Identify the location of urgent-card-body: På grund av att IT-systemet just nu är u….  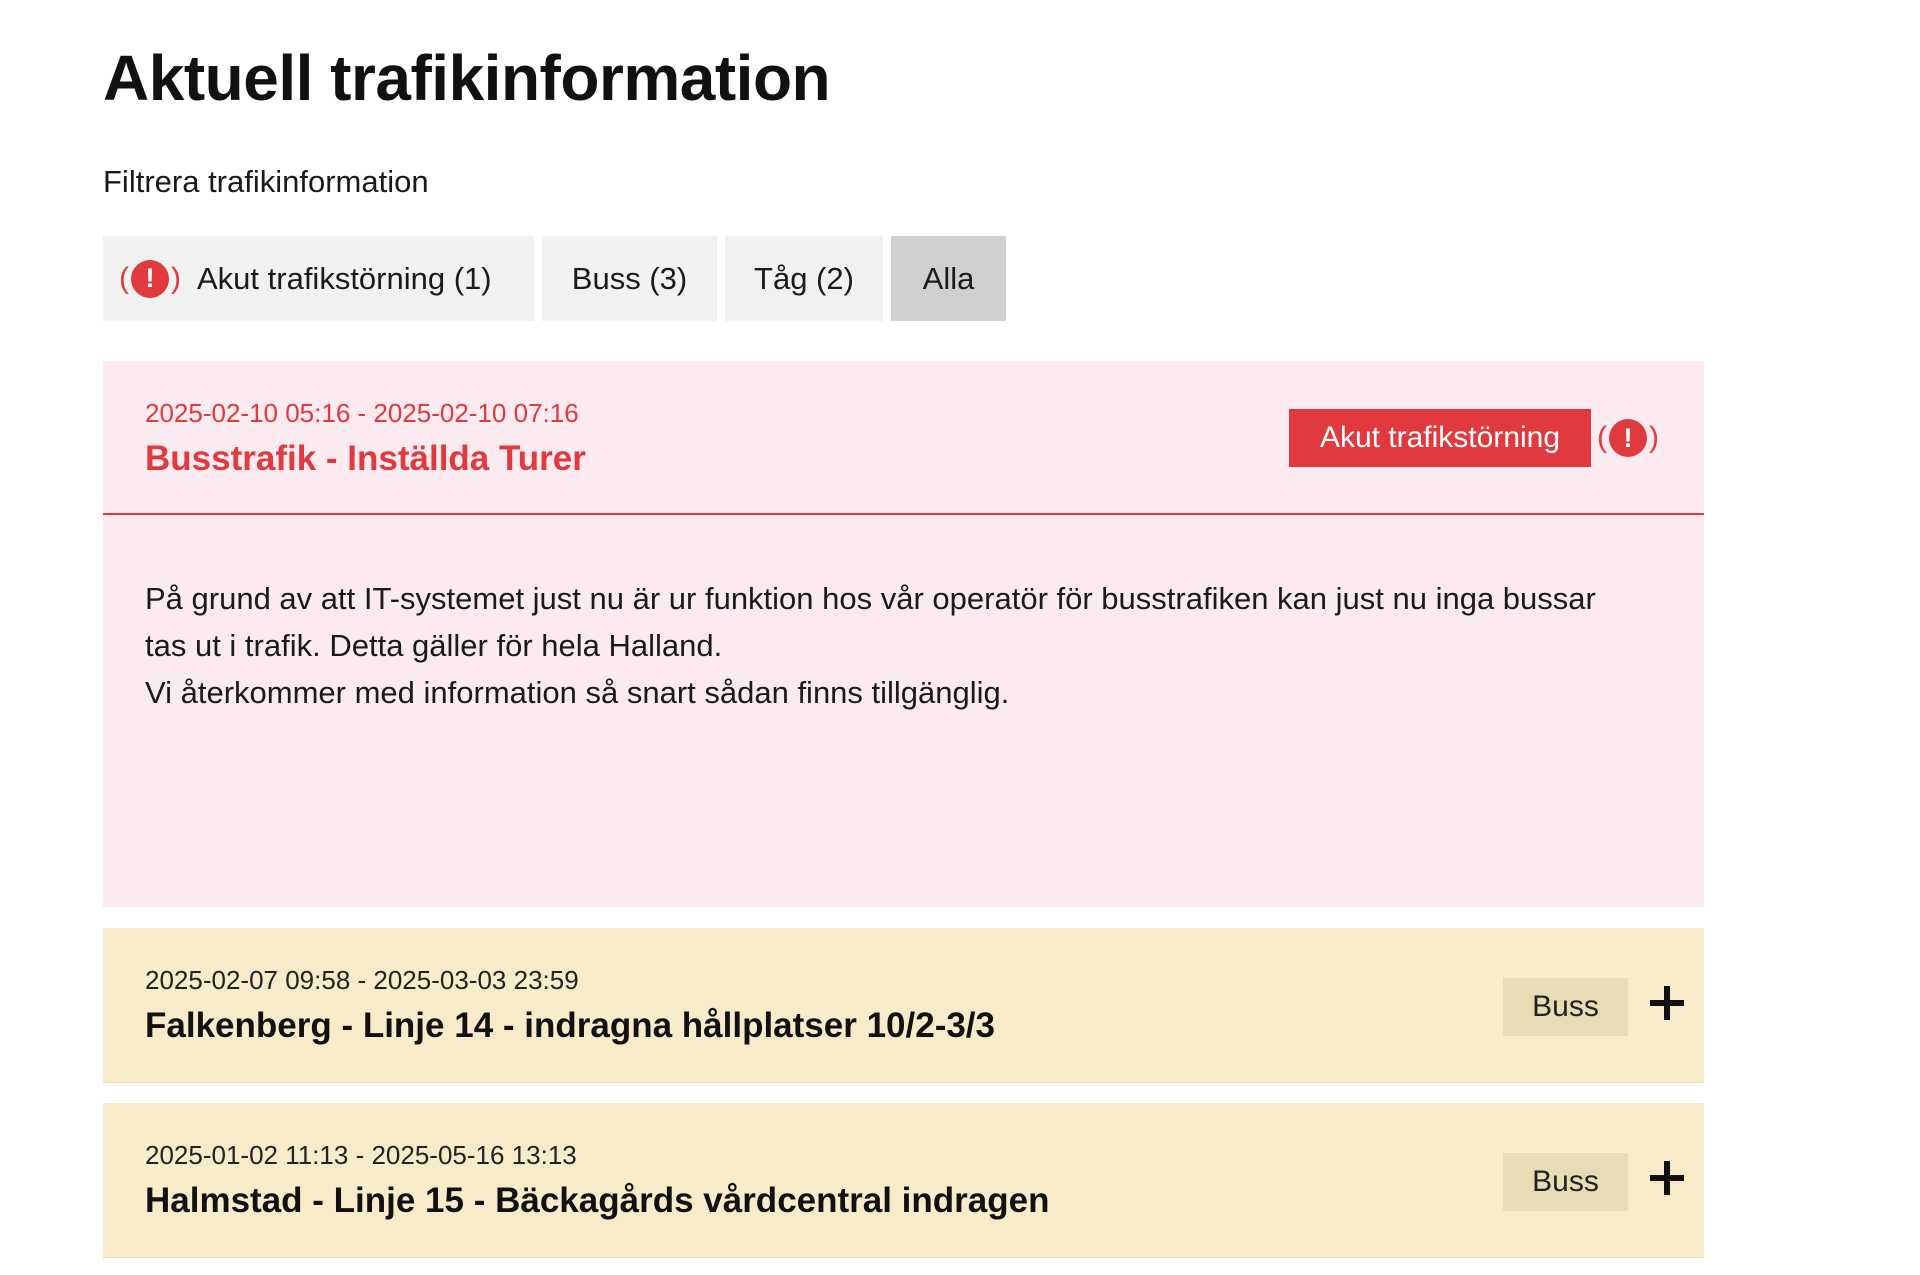
(895, 645).